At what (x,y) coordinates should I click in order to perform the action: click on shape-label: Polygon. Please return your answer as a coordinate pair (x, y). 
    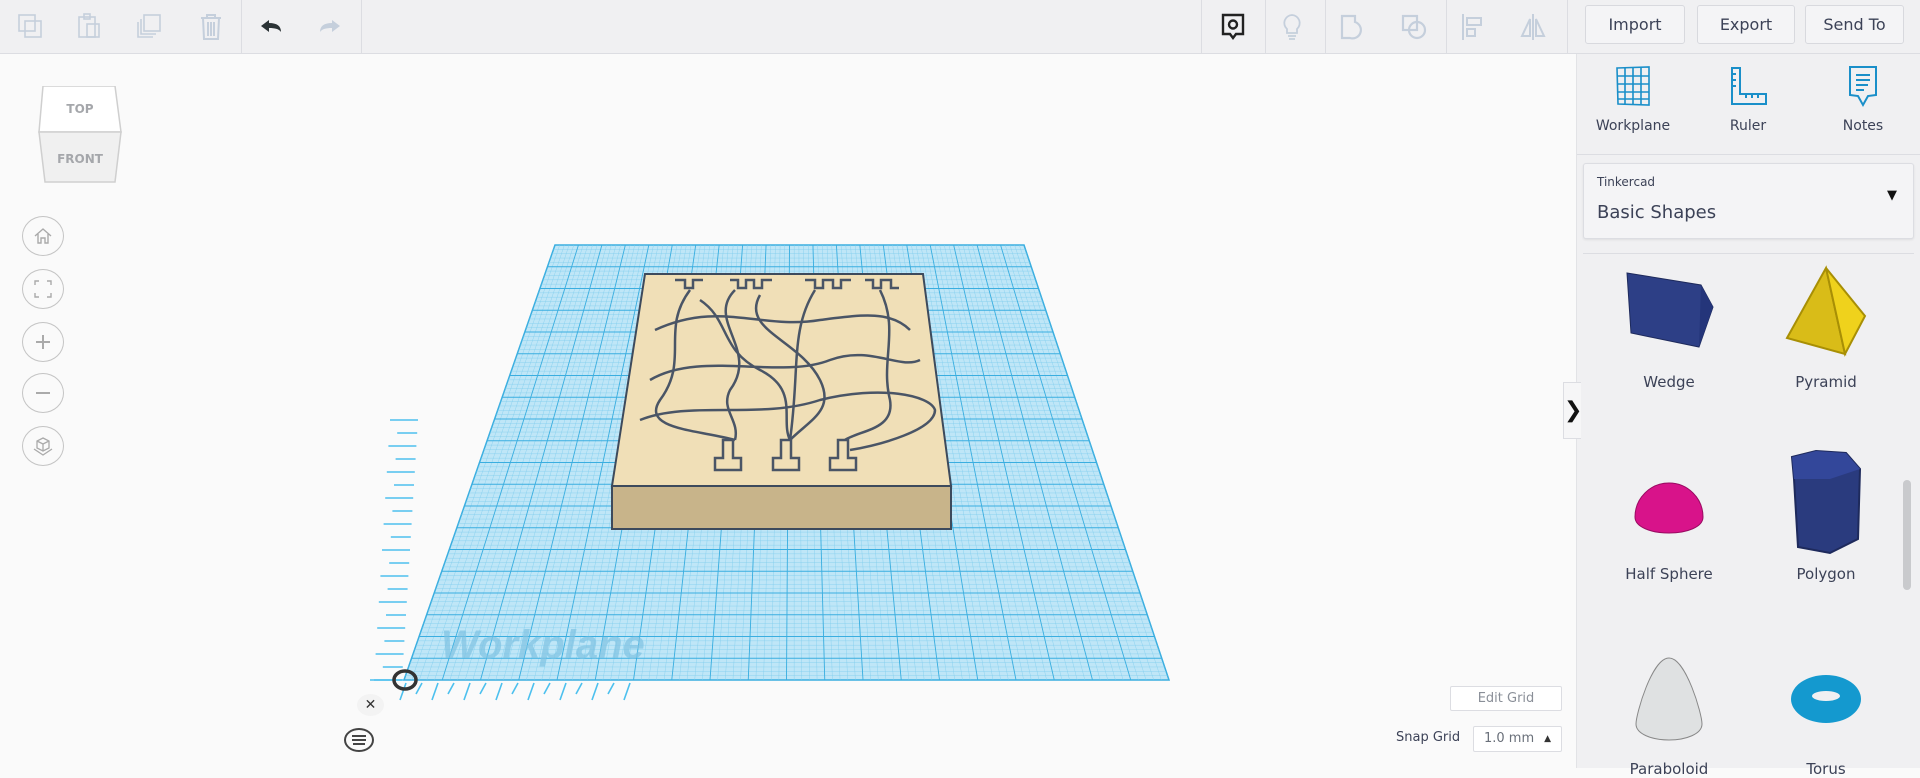
    Looking at the image, I should click on (1826, 574).